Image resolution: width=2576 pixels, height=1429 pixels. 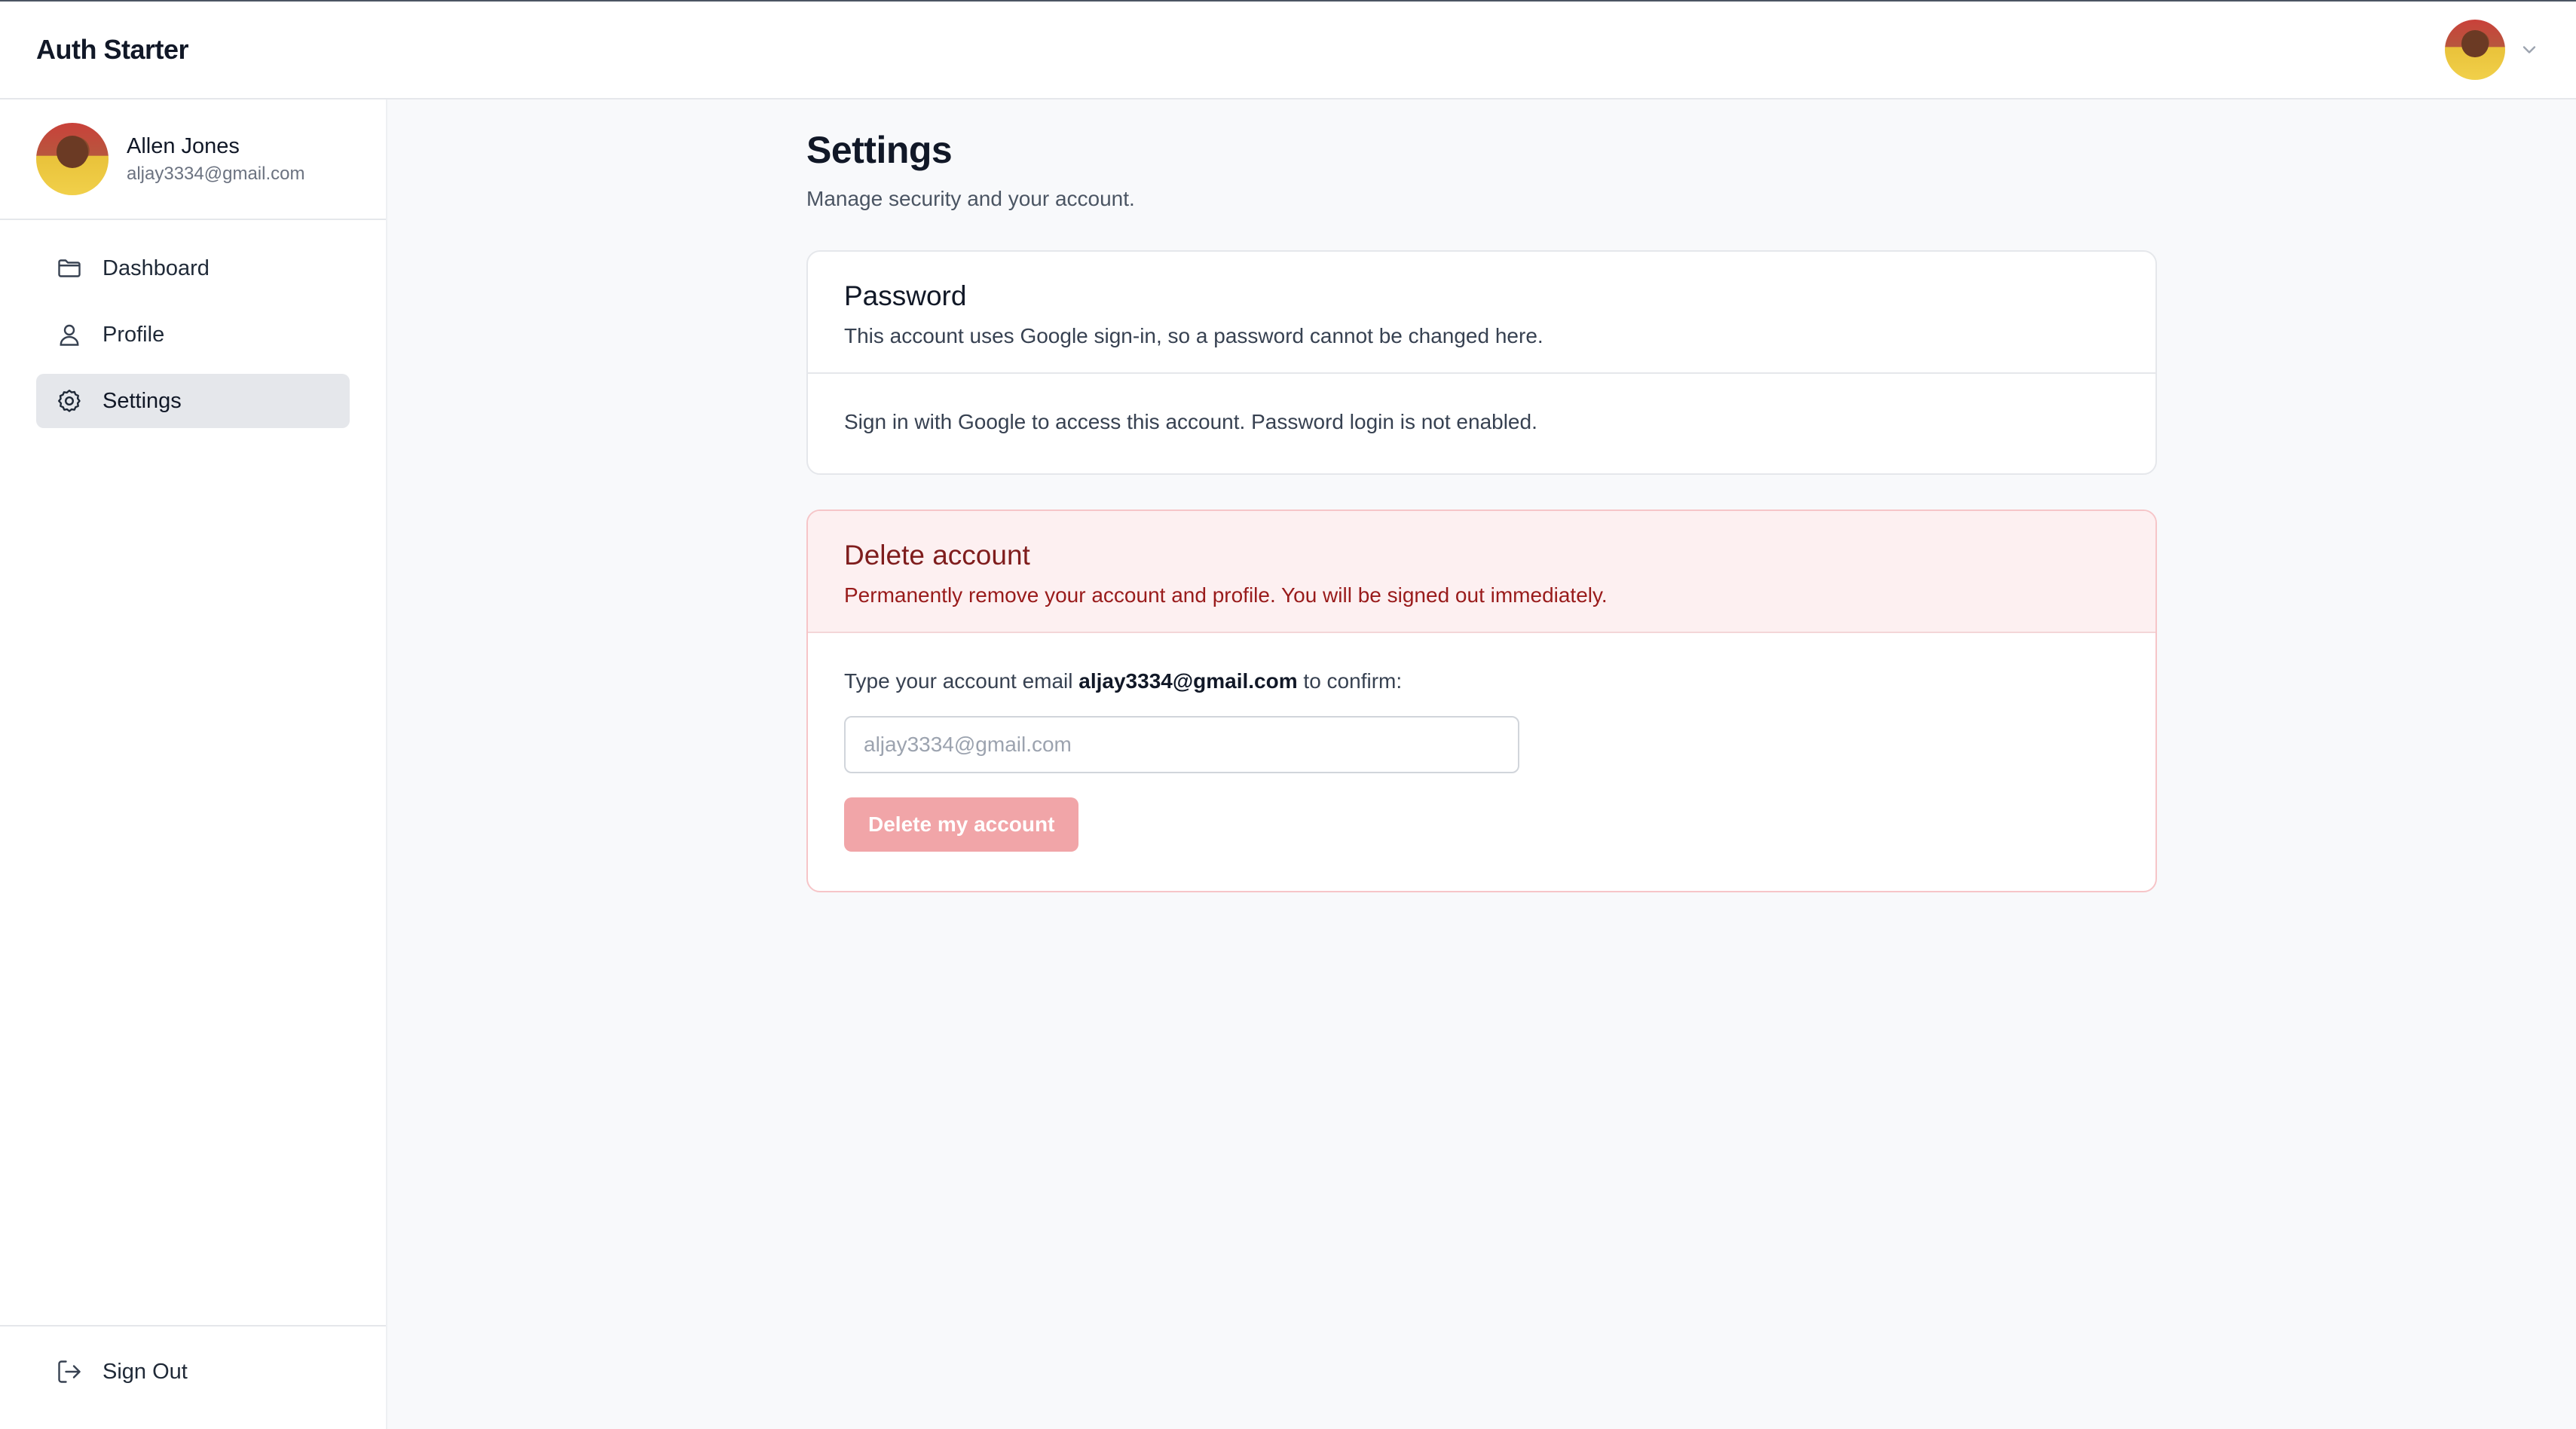 I want to click on confirm-suffix: to confirm:, so click(x=1353, y=681).